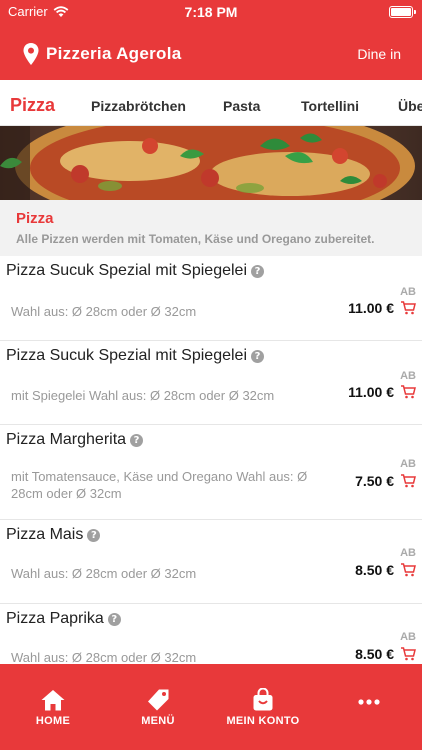 The image size is (422, 750). I want to click on category-title: Pizza, so click(35, 218).